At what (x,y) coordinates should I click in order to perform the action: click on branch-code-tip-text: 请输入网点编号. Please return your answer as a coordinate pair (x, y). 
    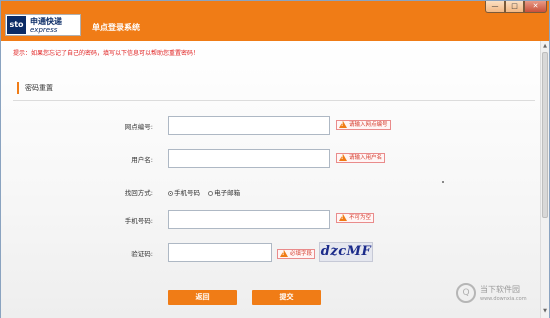
    Looking at the image, I should click on (368, 125).